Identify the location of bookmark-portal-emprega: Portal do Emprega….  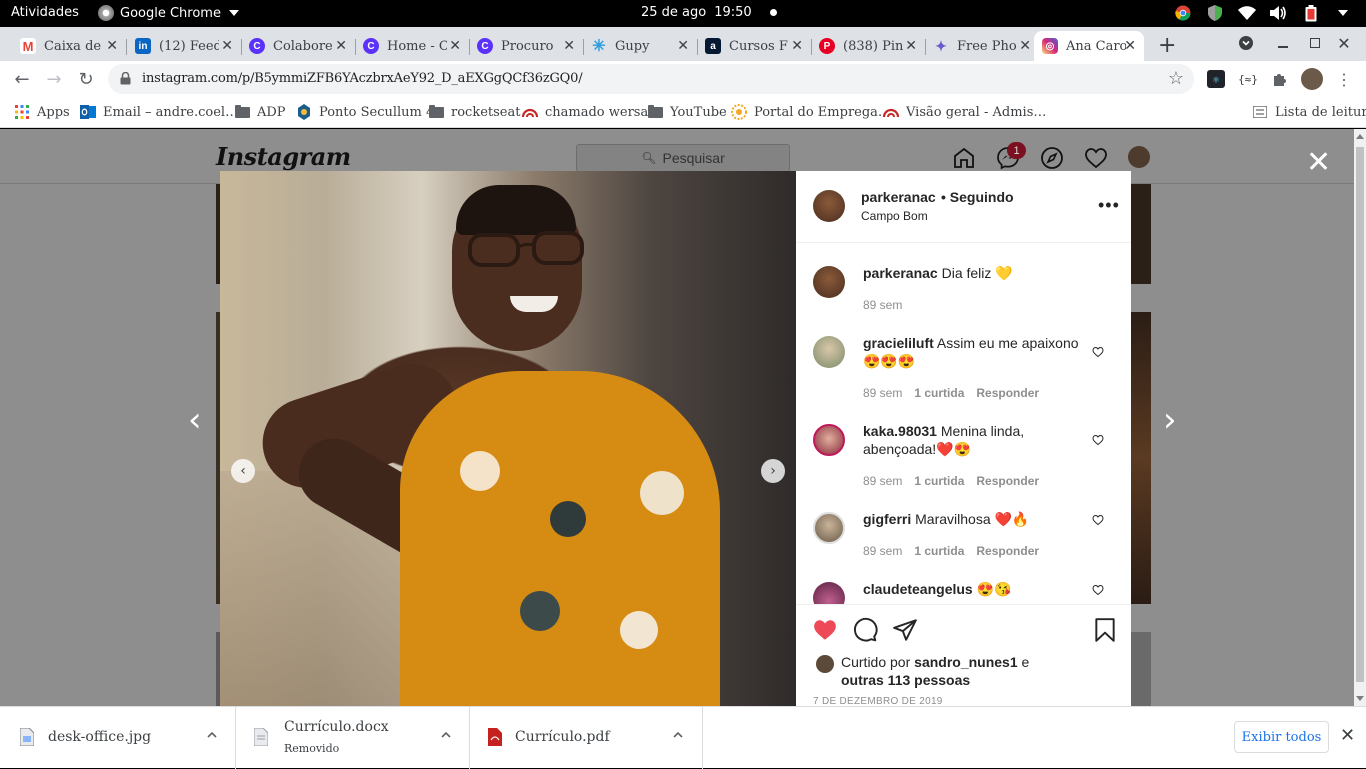
(811, 112).